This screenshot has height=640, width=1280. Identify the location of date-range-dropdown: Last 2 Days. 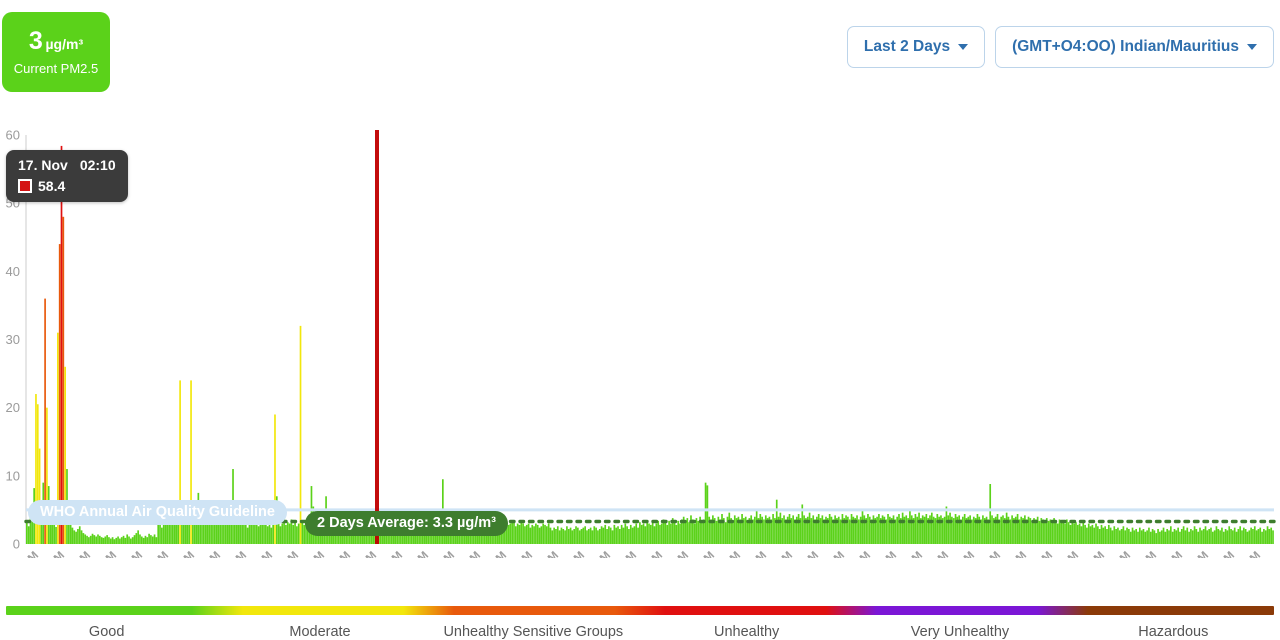
(916, 47).